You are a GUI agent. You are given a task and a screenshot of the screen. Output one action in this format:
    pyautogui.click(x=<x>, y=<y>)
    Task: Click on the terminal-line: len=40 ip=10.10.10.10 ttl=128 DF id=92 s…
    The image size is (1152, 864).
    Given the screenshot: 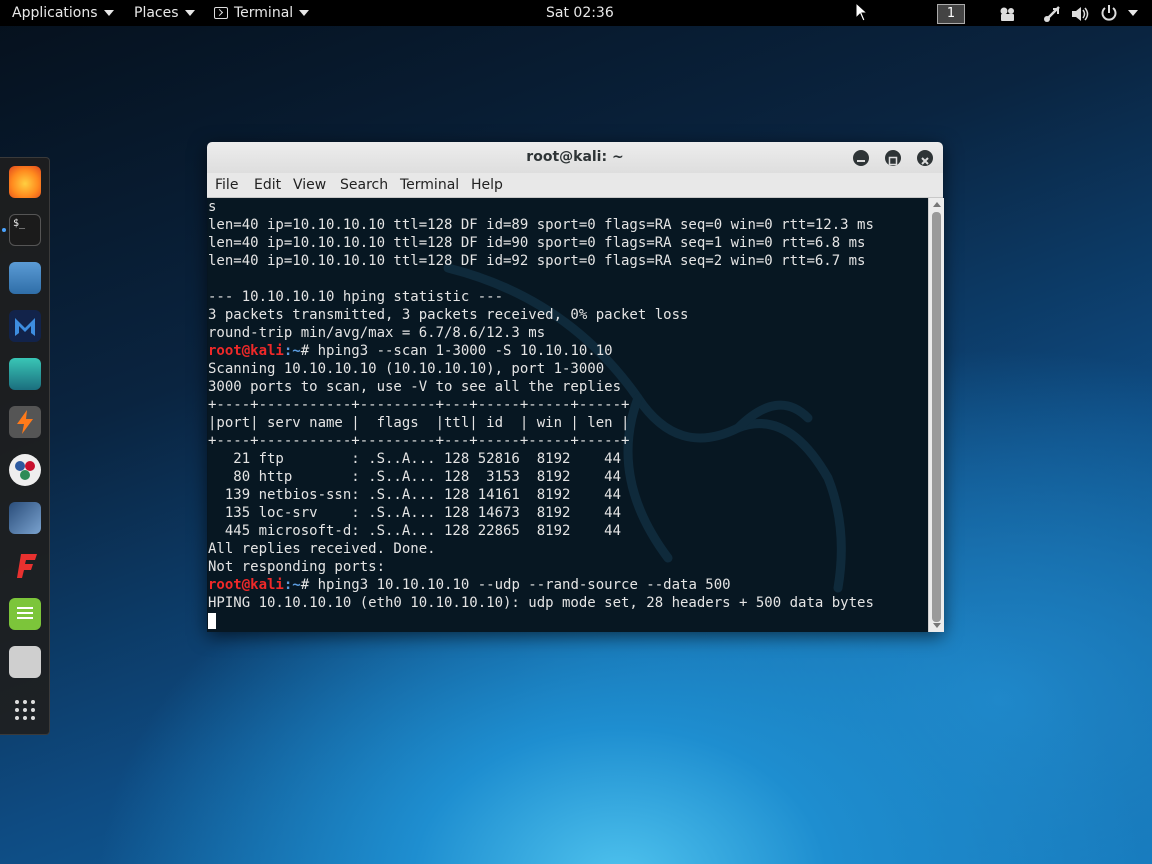 What is the action you would take?
    pyautogui.click(x=537, y=261)
    